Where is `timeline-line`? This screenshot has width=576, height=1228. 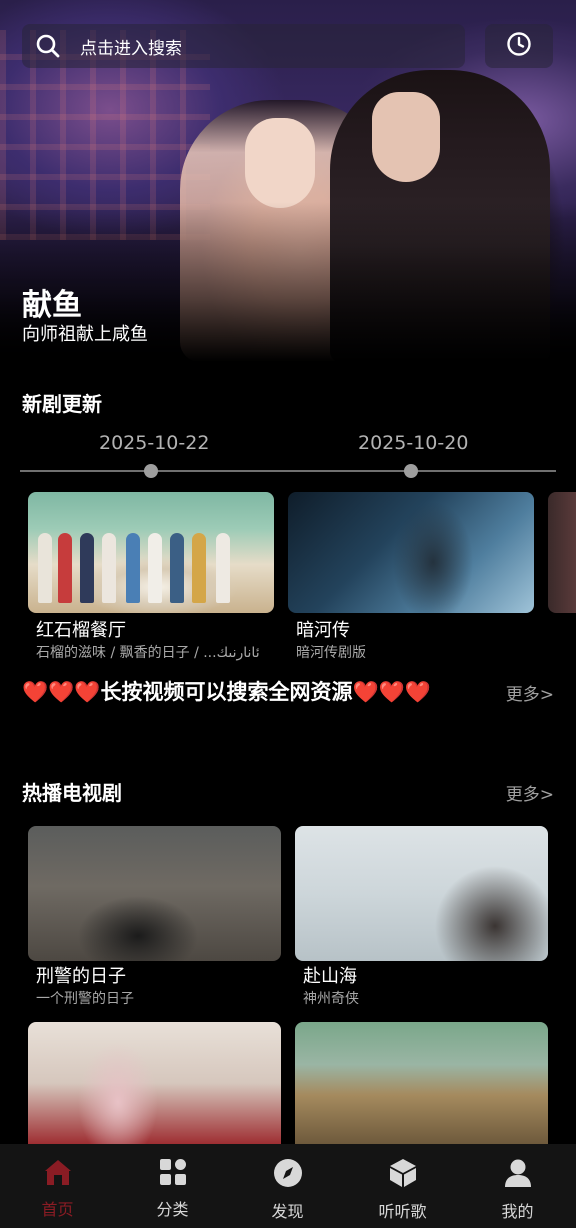
timeline-line is located at coordinates (288, 471).